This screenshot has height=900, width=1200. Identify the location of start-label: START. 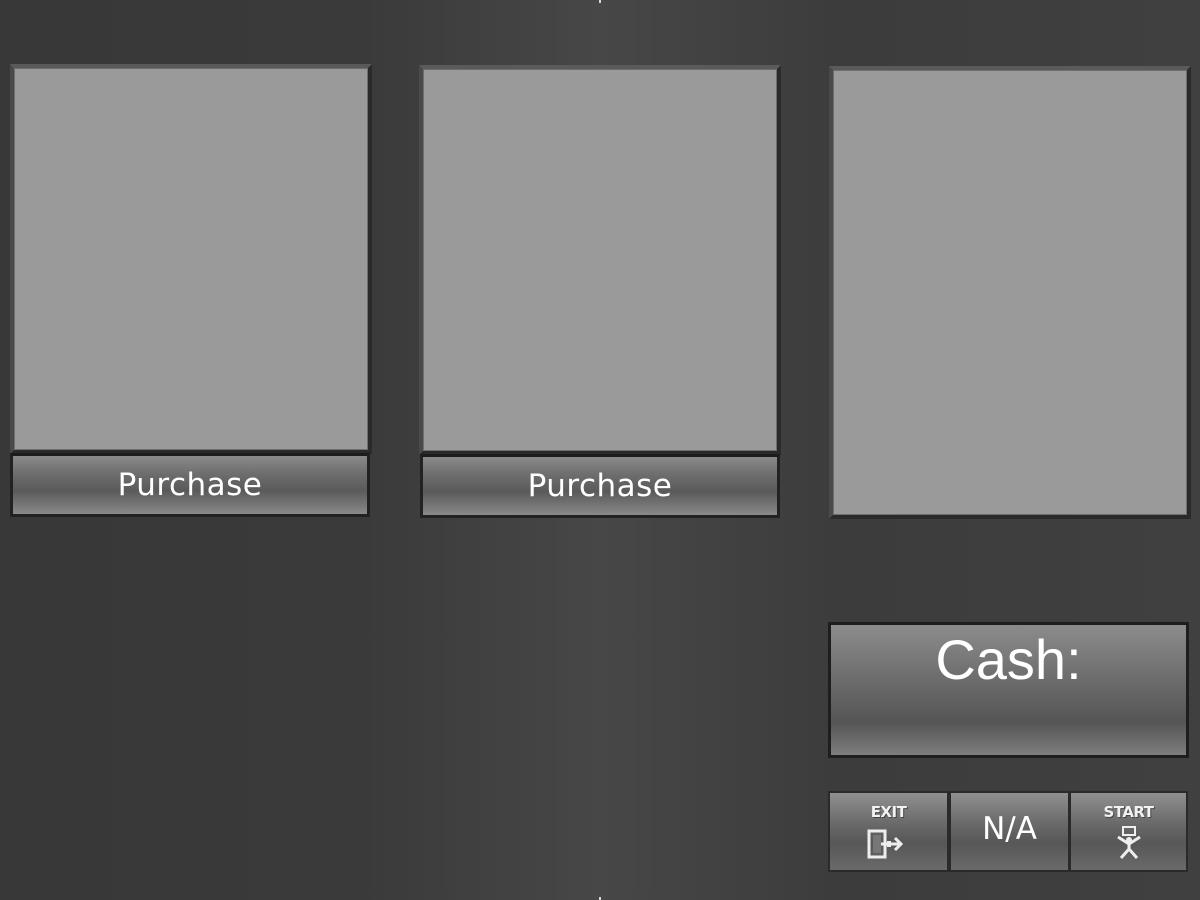
(1128, 812).